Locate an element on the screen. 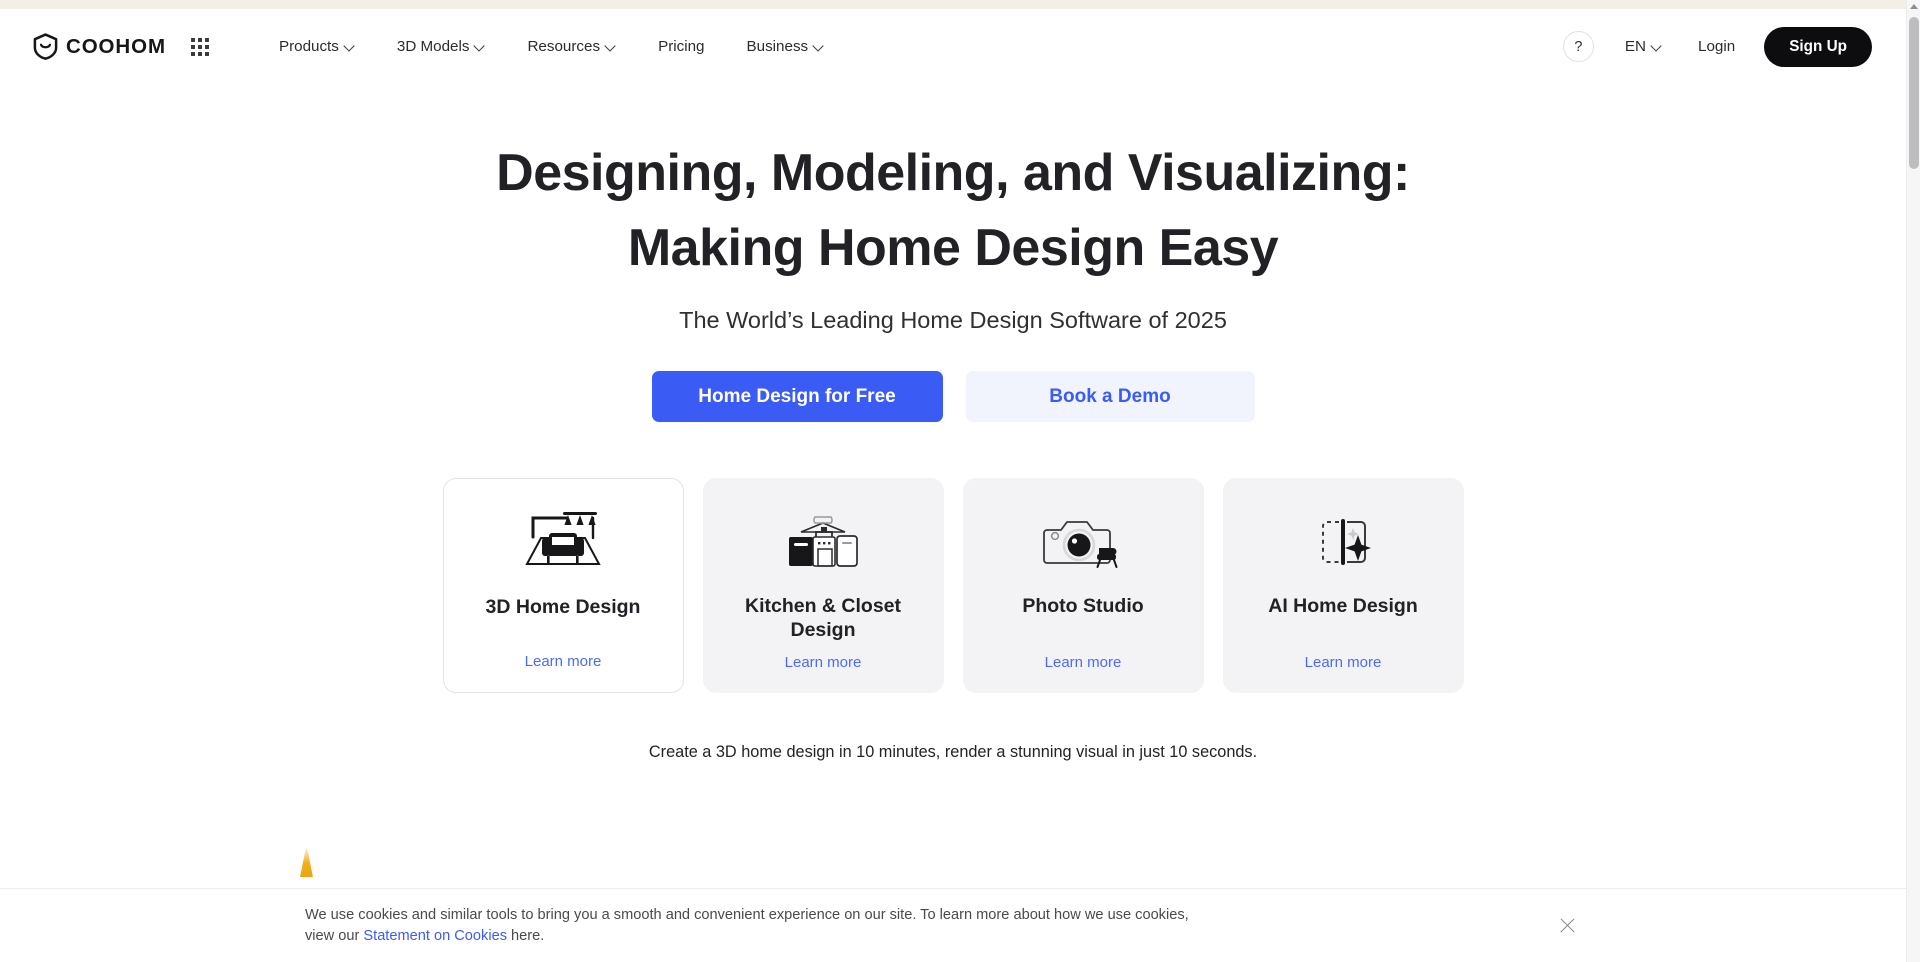  feature-card-photo-studio: Photo Studio Learn more is located at coordinates (1083, 585).